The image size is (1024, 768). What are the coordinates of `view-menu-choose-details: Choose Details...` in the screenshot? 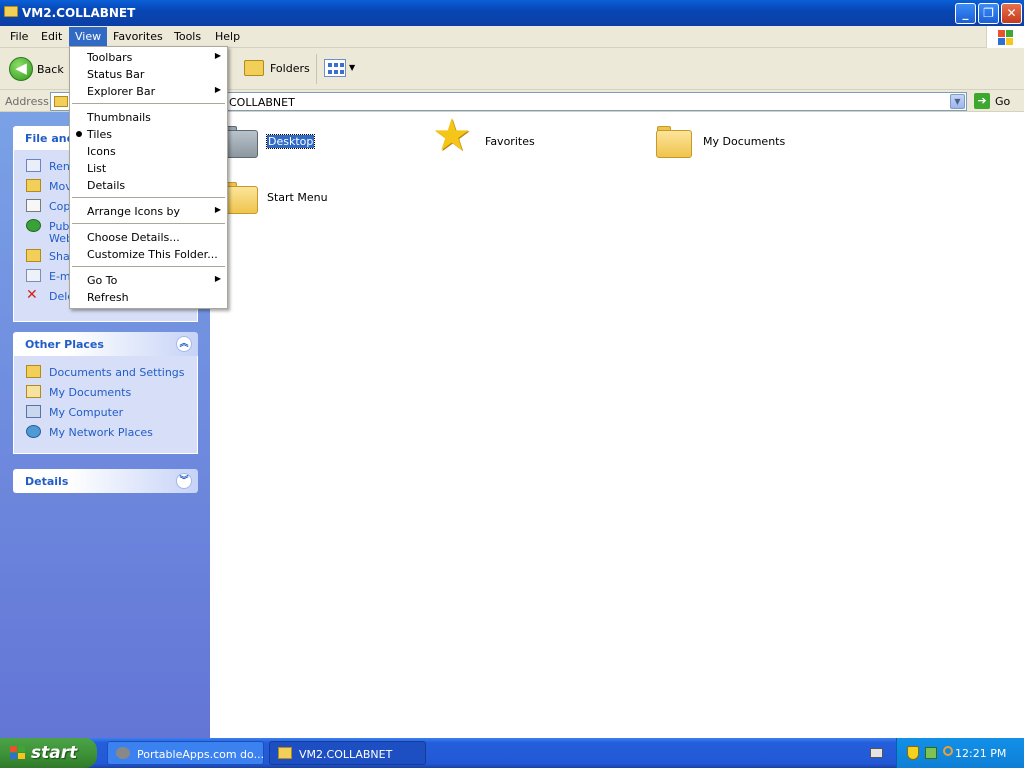 It's located at (148, 237).